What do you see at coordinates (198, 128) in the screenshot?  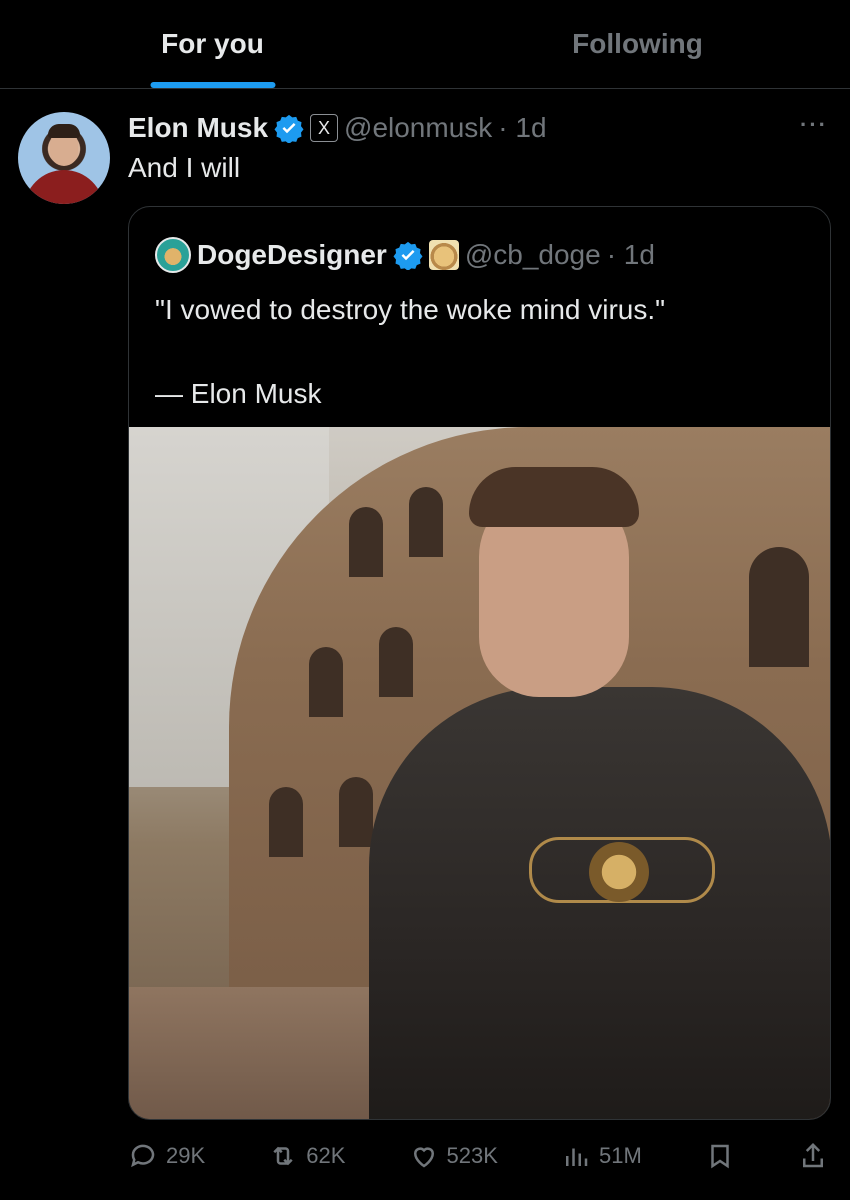 I see `author-name: Elon Musk` at bounding box center [198, 128].